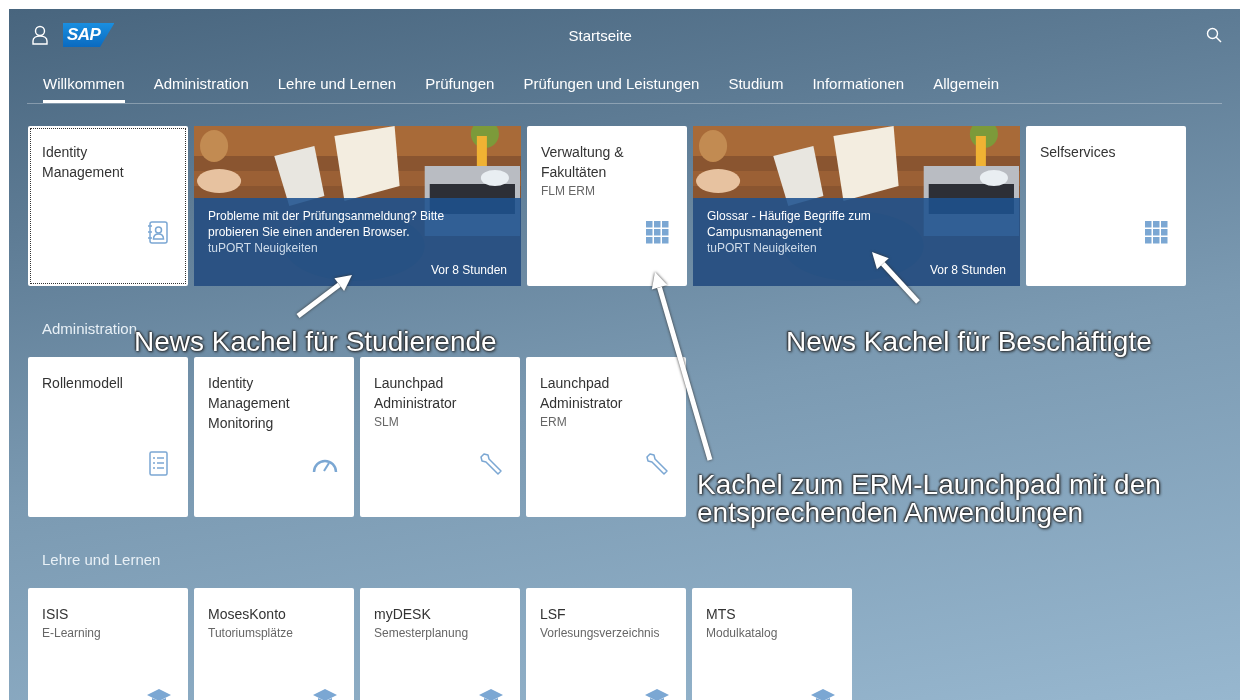 This screenshot has width=1244, height=700. I want to click on logo: SAP, so click(89, 35).